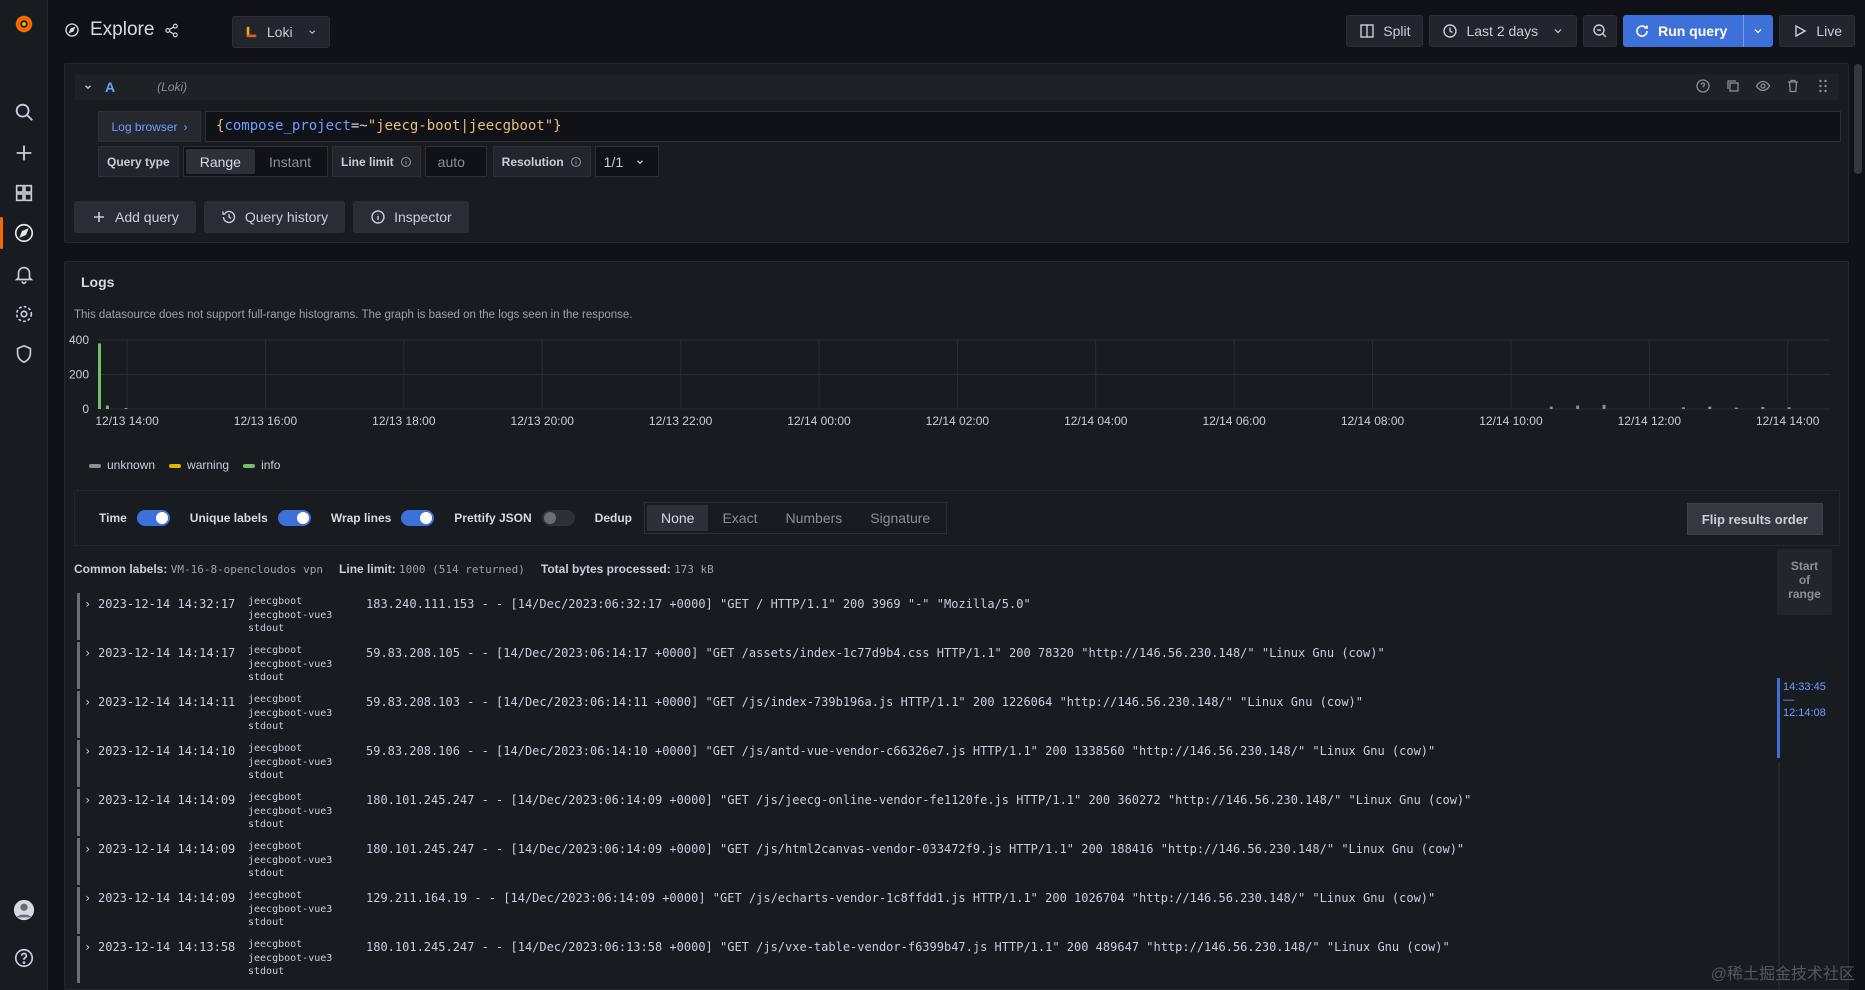 Image resolution: width=1865 pixels, height=990 pixels. Describe the element at coordinates (1600, 31) in the screenshot. I see `zoom-out-button` at that location.